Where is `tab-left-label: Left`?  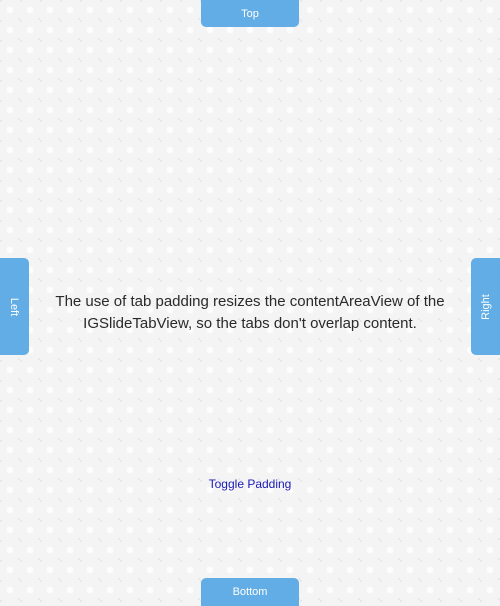
tab-left-label: Left is located at coordinates (14, 306).